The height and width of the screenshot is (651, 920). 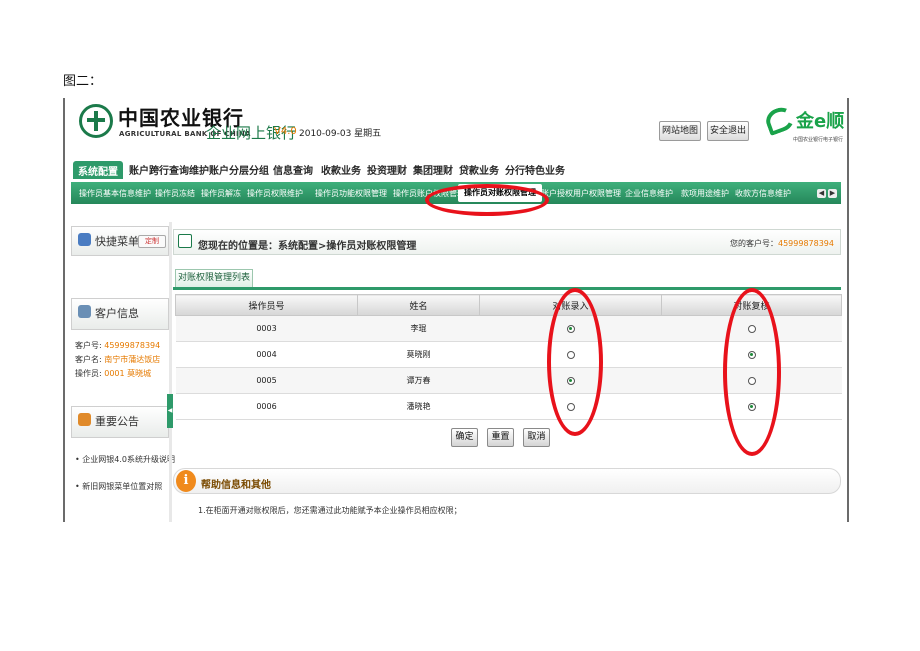 What do you see at coordinates (266, 305) in the screenshot?
I see `column-header-operator-id: 操作员号` at bounding box center [266, 305].